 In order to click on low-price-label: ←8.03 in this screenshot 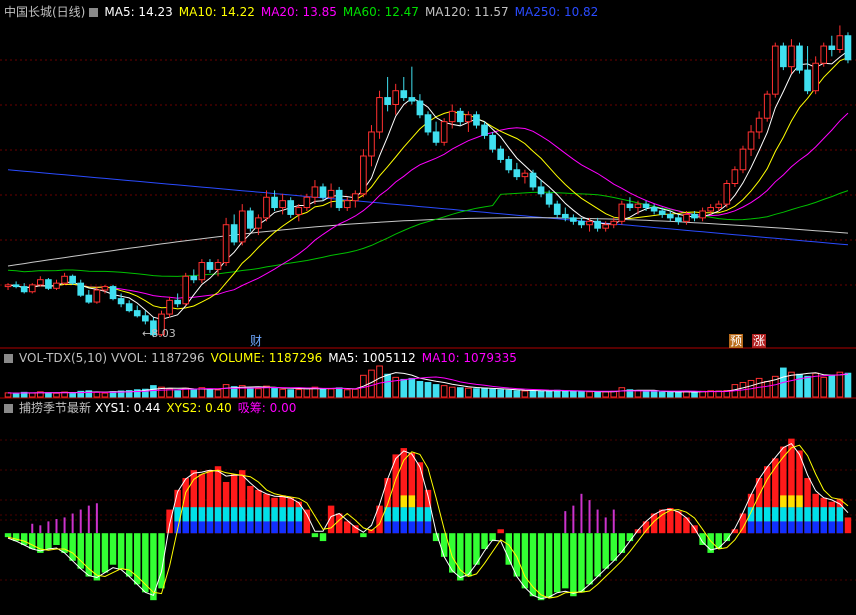, I will do `click(159, 333)`.